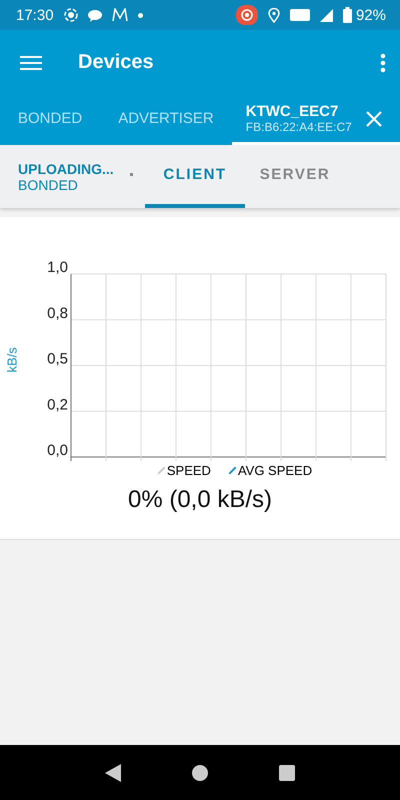 The image size is (400, 800). What do you see at coordinates (326, 15) in the screenshot?
I see `signal-icon` at bounding box center [326, 15].